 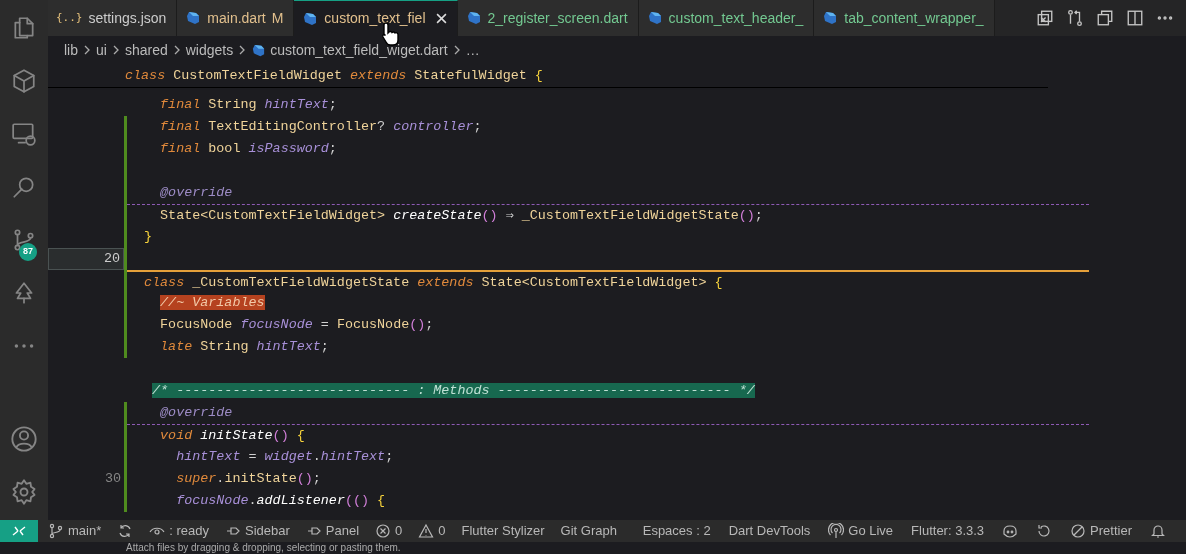 I want to click on status-item: : ready, so click(x=179, y=531).